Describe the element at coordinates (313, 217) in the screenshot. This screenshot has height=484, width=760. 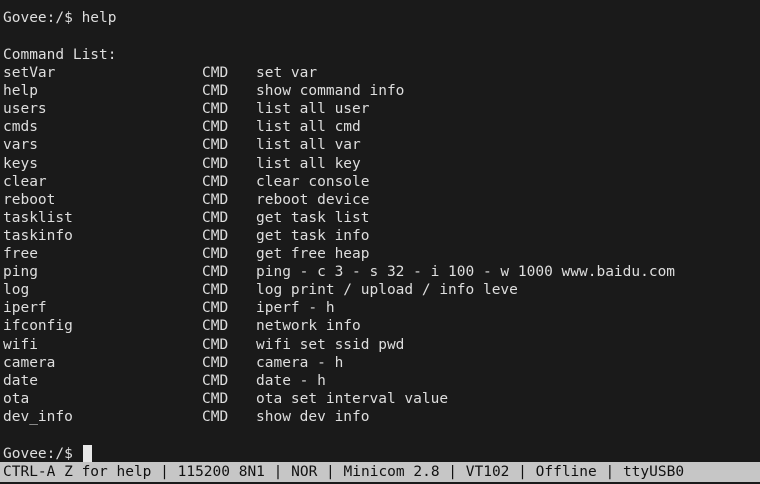
I see `command-description: get task list` at that location.